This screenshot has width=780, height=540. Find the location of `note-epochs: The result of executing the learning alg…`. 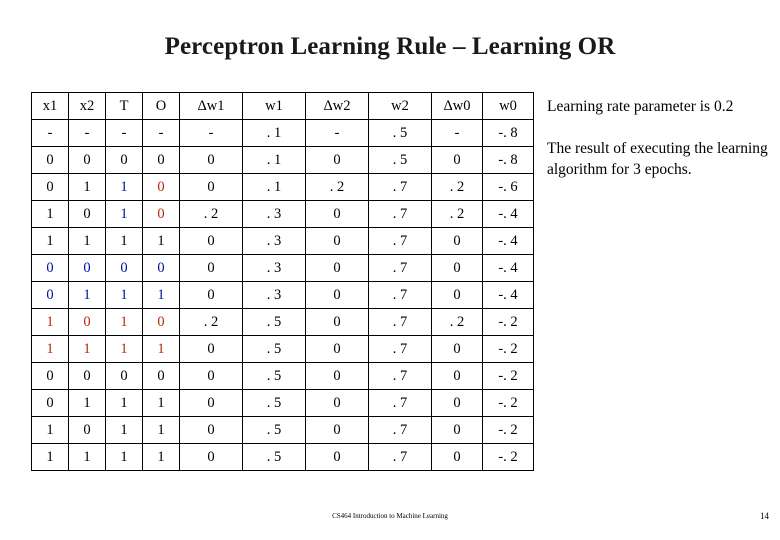

note-epochs: The result of executing the learning alg… is located at coordinates (657, 159).